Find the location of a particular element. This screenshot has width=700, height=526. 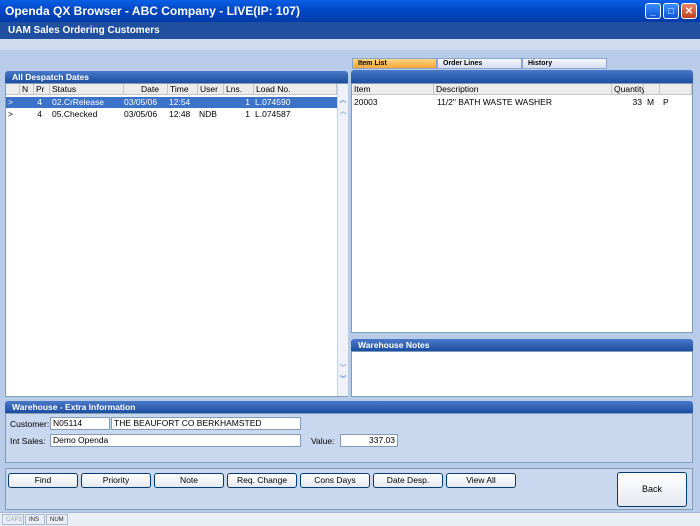

caps-indicator: CAPS is located at coordinates (13, 519).